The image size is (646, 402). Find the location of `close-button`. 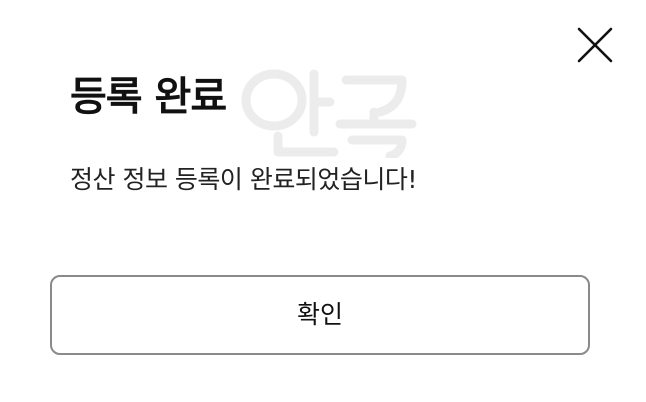

close-button is located at coordinates (595, 45).